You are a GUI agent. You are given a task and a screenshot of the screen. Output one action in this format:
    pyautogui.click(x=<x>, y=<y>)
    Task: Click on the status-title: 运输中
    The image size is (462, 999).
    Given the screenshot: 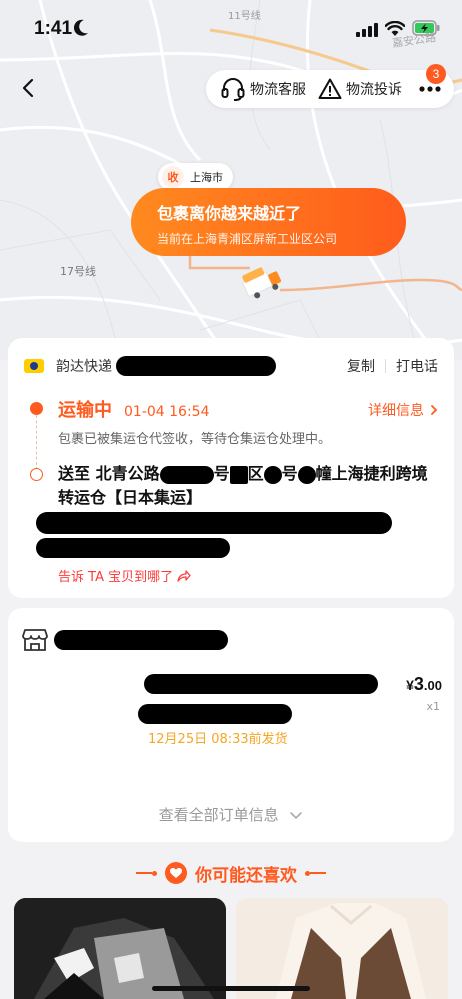 What is the action you would take?
    pyautogui.click(x=85, y=410)
    